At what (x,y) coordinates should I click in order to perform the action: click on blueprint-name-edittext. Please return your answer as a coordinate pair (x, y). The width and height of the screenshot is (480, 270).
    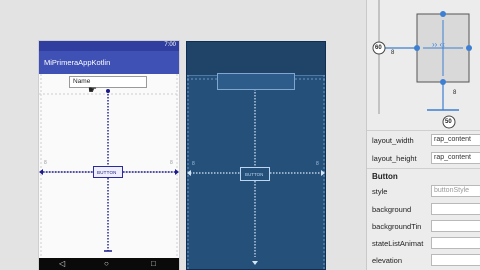
    Looking at the image, I should click on (256, 81).